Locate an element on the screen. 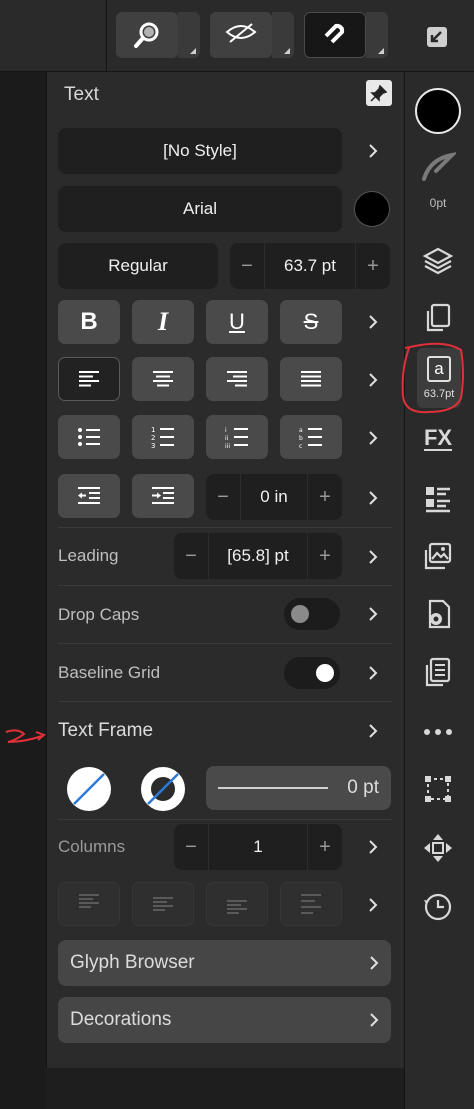  leading-decrement: − is located at coordinates (191, 556).